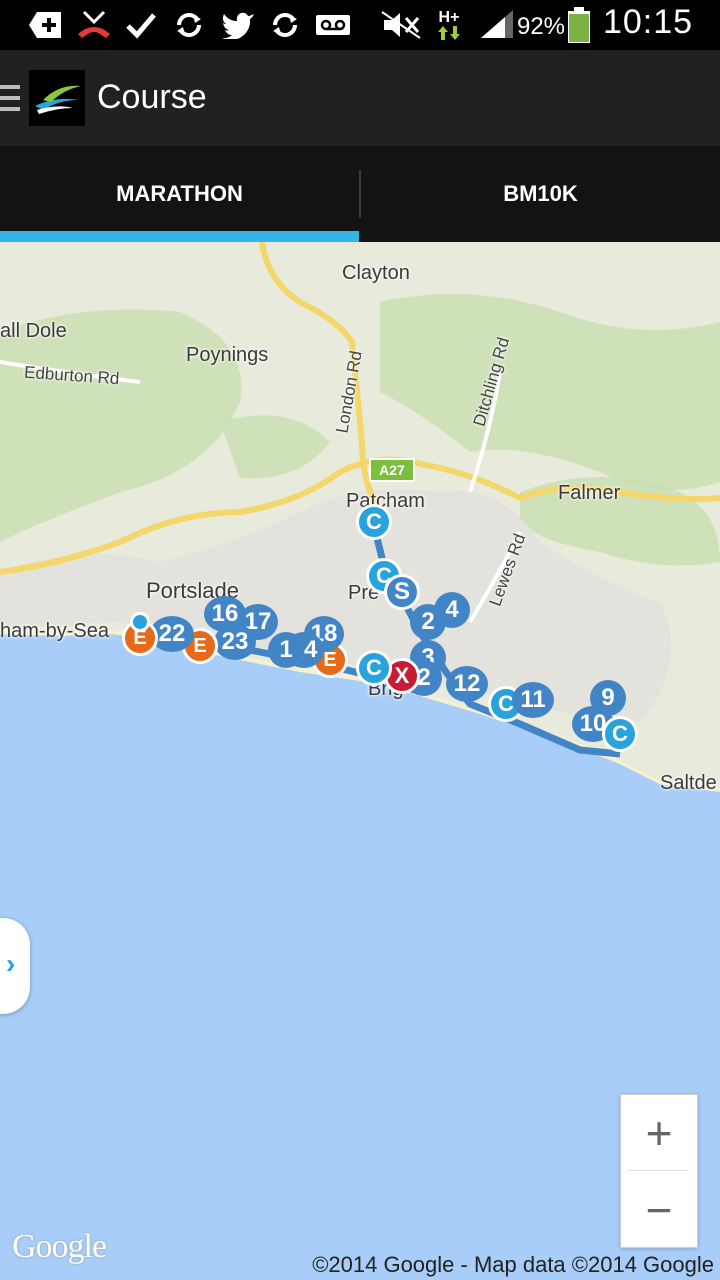  I want to click on missed-call-icon, so click(94, 25).